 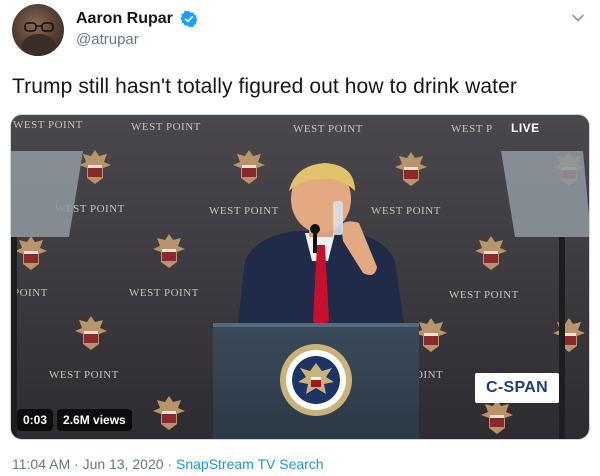 I want to click on tweet-header: Aaron Rupar @atrupar, so click(x=300, y=34).